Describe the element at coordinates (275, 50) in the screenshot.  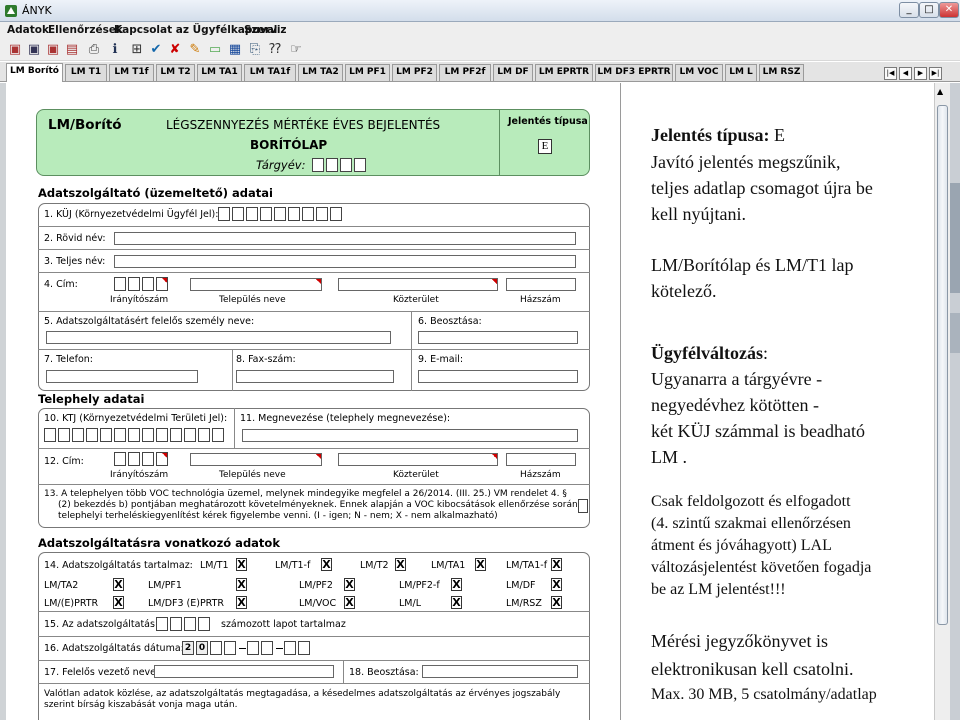
I see `help-icon: ⁇` at that location.